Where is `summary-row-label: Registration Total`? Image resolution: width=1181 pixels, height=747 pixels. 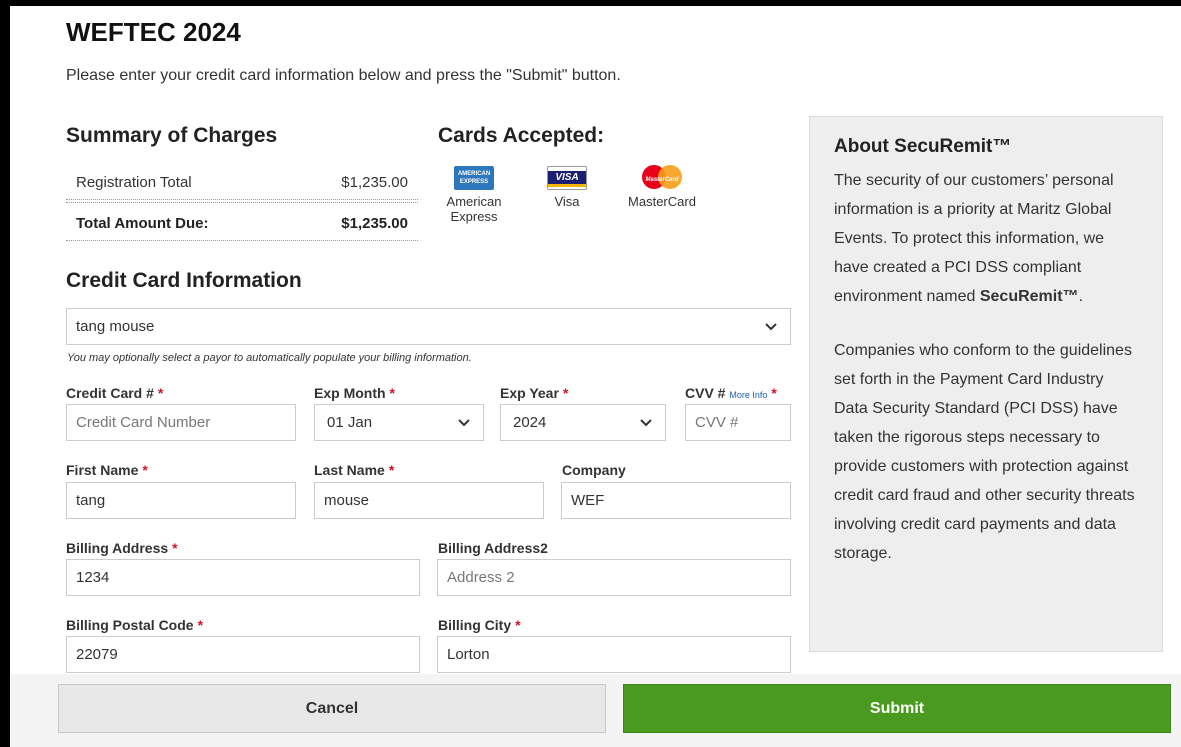
summary-row-label: Registration Total is located at coordinates (134, 182).